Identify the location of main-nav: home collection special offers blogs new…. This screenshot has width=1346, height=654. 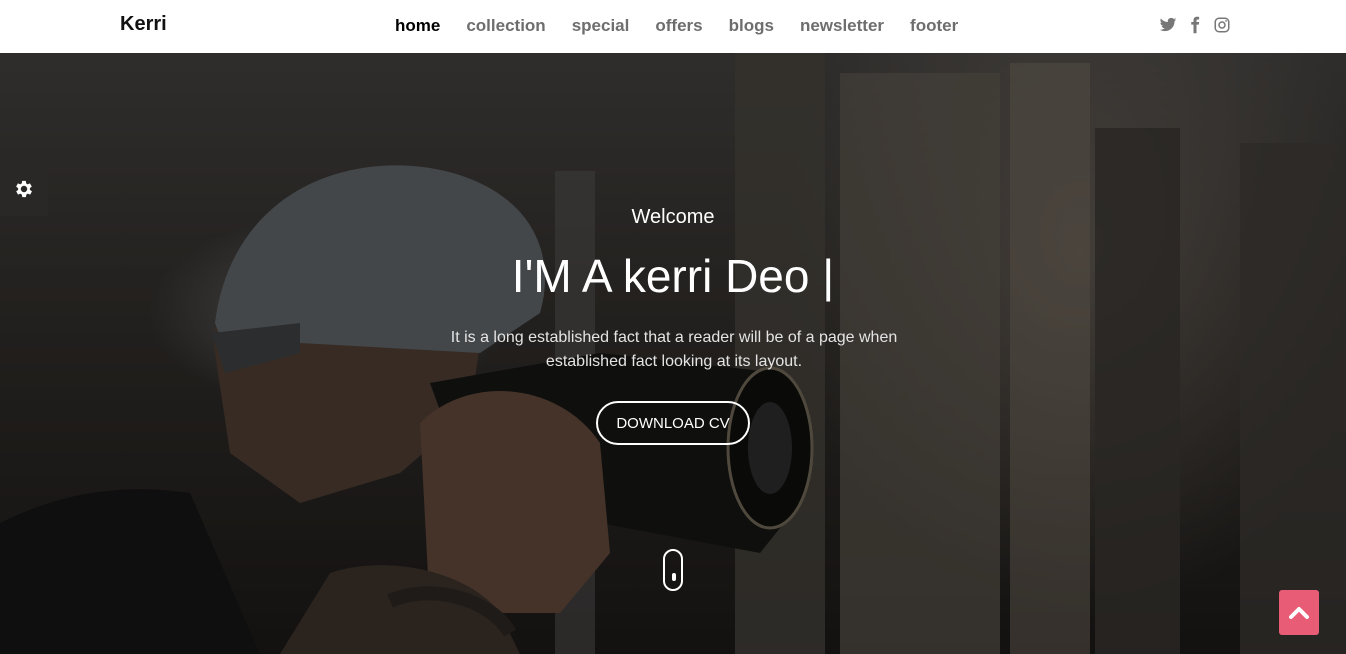
(689, 26).